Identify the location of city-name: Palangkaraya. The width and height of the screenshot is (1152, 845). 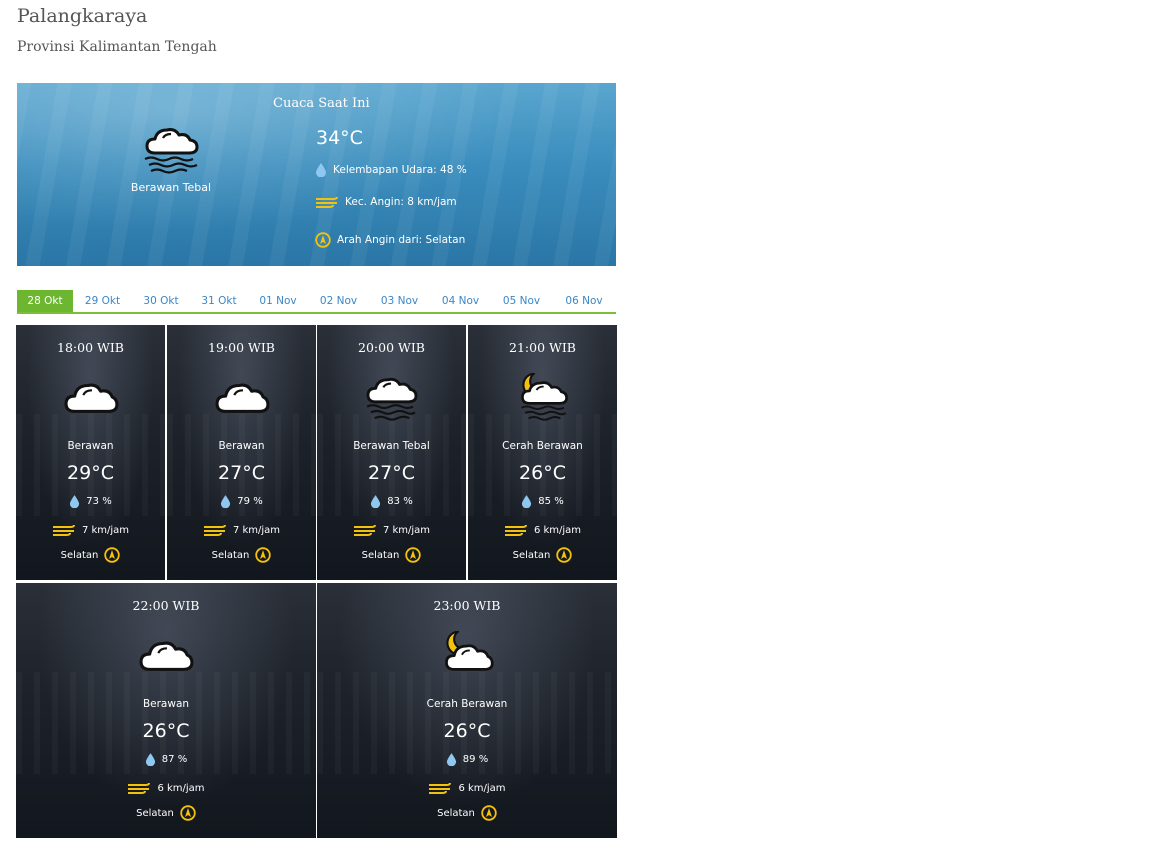
(82, 16).